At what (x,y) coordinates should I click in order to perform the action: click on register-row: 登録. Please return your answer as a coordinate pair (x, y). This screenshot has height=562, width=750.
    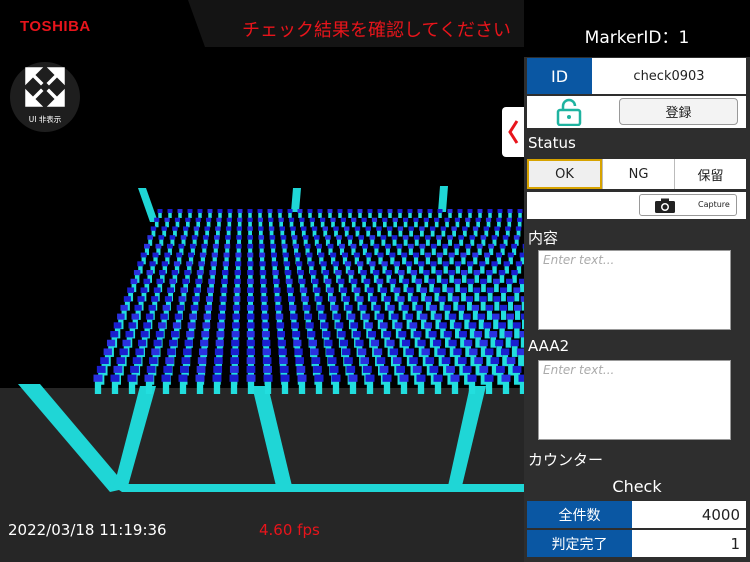
    Looking at the image, I should click on (636, 112).